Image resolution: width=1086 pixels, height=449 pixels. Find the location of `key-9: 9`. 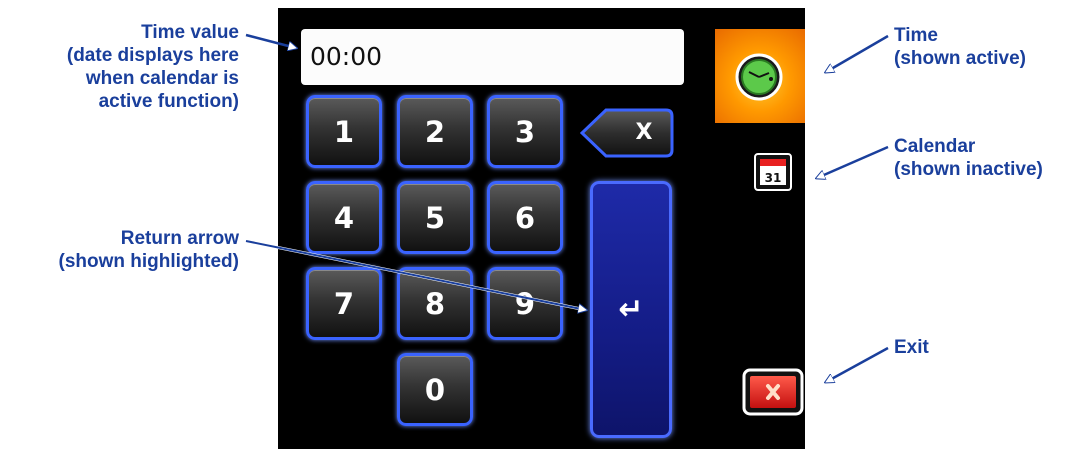

key-9: 9 is located at coordinates (525, 303).